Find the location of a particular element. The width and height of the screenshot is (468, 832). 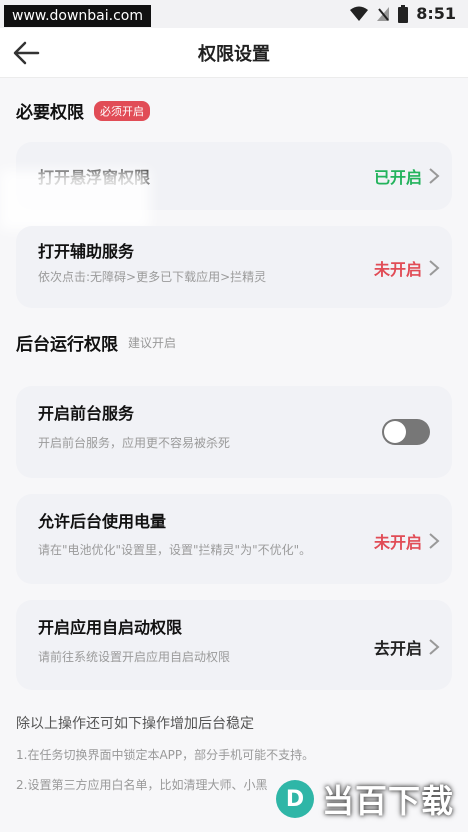

background-section-header: 后台运行权限 建议开启 is located at coordinates (96, 342).